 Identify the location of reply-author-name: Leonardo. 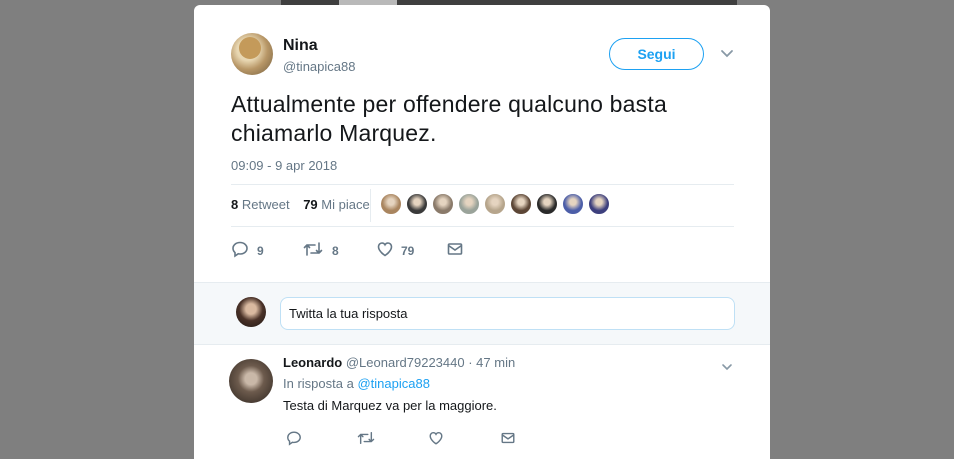
(312, 362).